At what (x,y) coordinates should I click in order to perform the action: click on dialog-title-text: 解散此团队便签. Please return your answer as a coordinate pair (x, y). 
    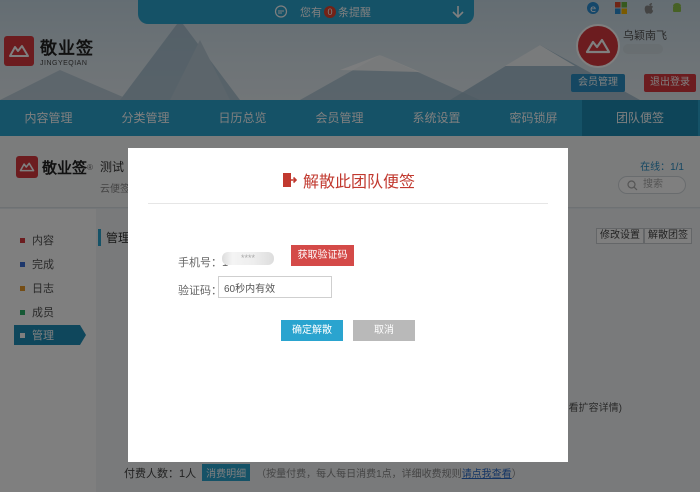
    Looking at the image, I should click on (358, 182).